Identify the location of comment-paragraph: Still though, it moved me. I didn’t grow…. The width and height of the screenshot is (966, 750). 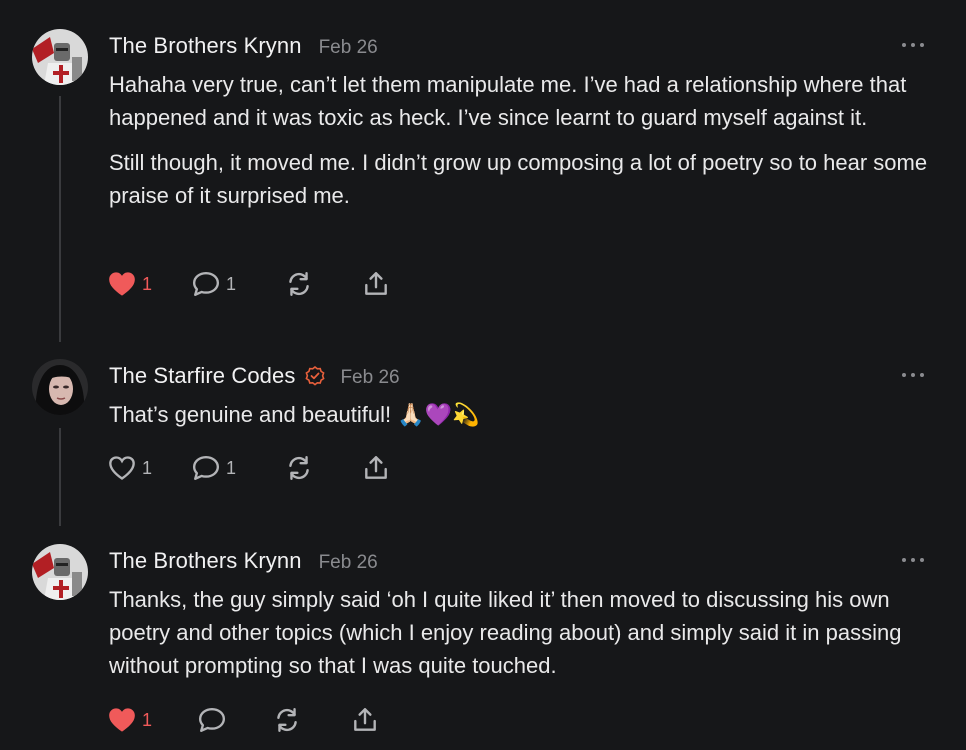
(518, 179).